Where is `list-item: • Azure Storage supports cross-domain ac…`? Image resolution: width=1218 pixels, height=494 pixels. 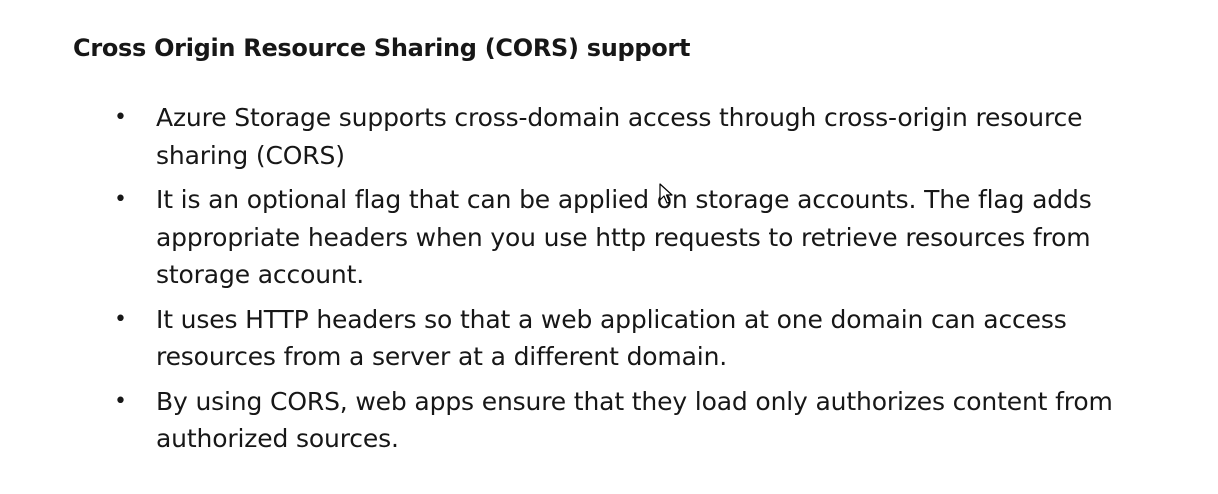 list-item: • Azure Storage supports cross-domain ac… is located at coordinates (623, 136).